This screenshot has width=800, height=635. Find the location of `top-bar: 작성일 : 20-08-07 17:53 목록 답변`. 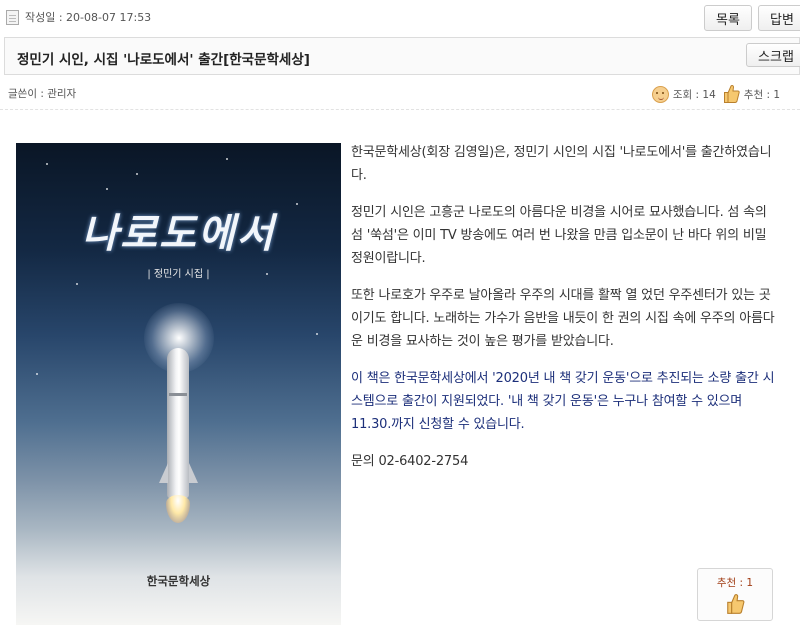

top-bar: 작성일 : 20-08-07 17:53 목록 답변 is located at coordinates (400, 18).